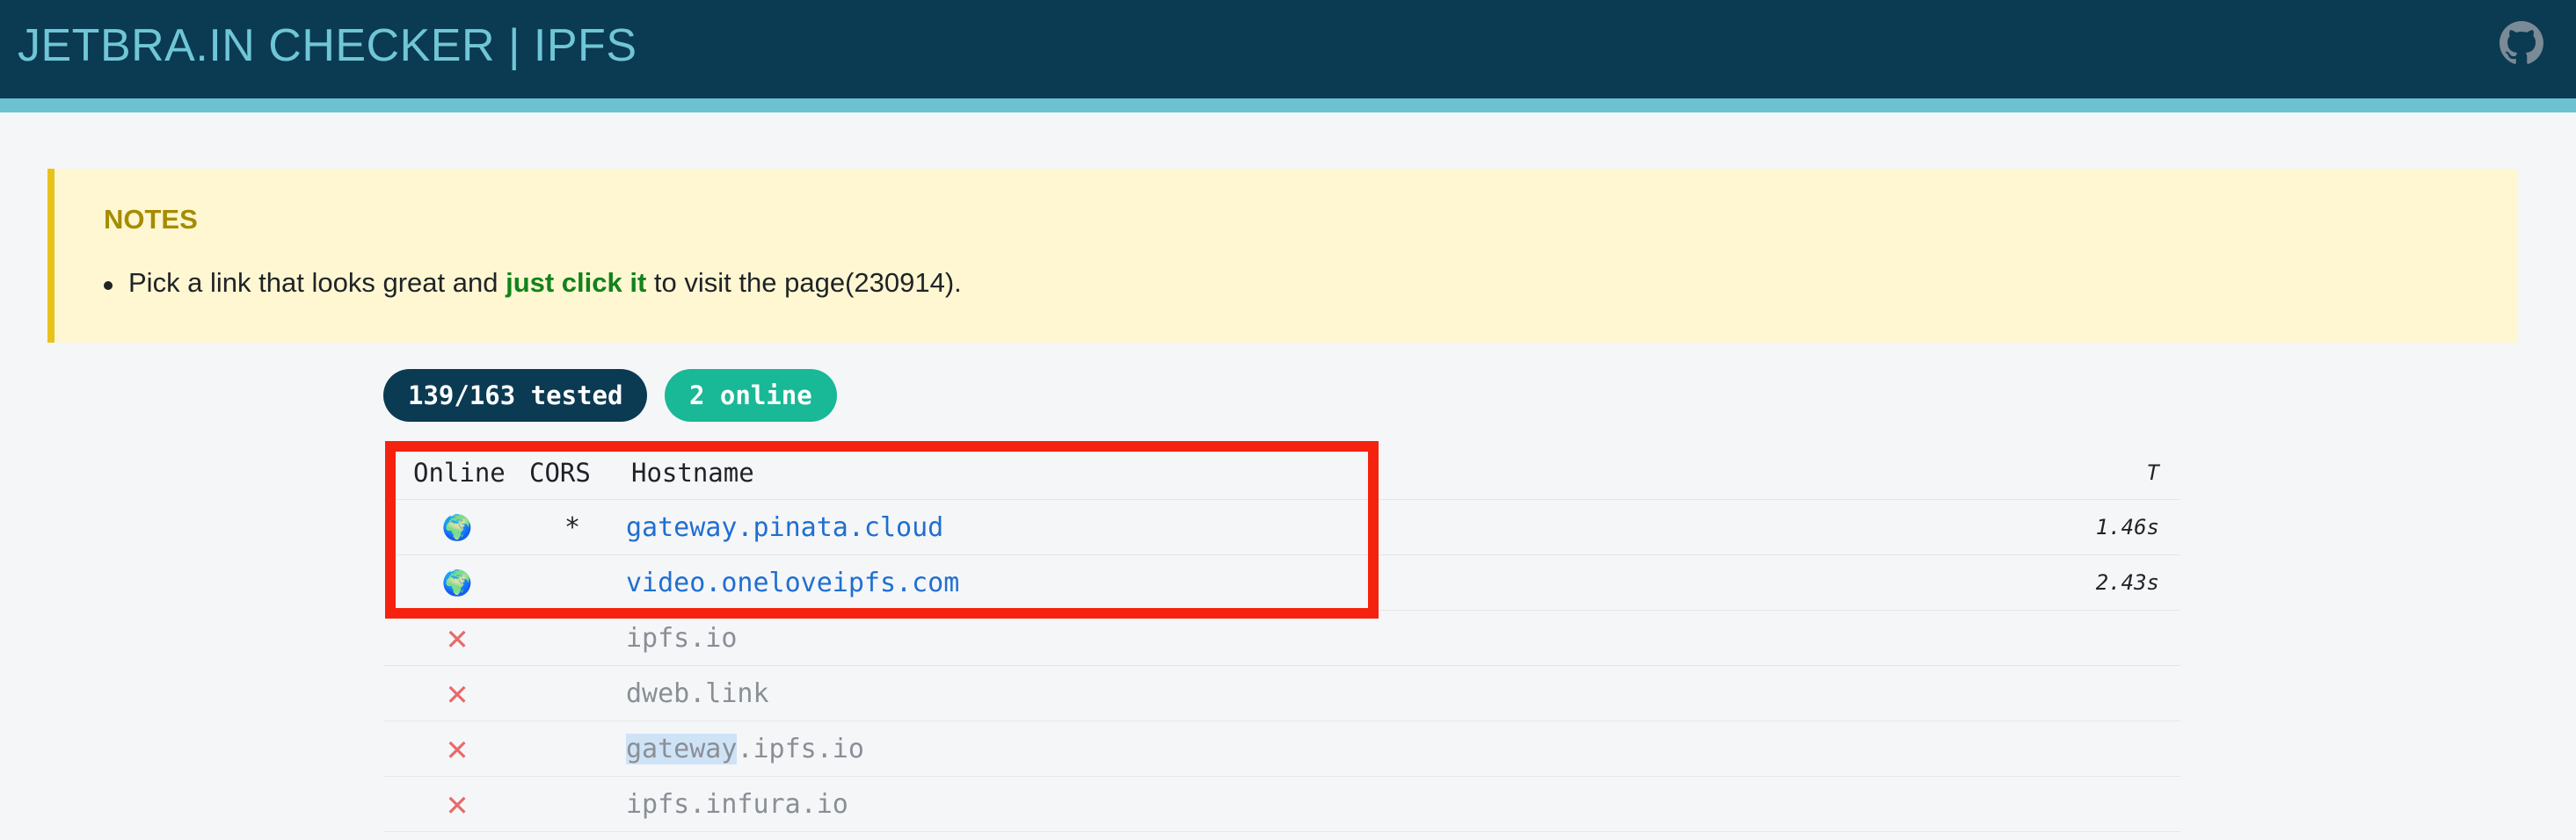 This screenshot has height=840, width=2576. I want to click on hostname-text: dweb.link, so click(697, 693).